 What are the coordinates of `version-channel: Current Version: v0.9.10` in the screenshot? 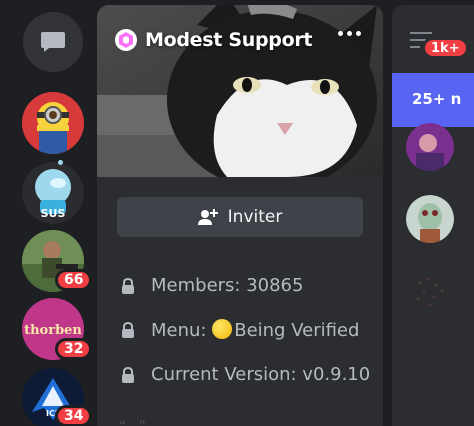 It's located at (245, 374).